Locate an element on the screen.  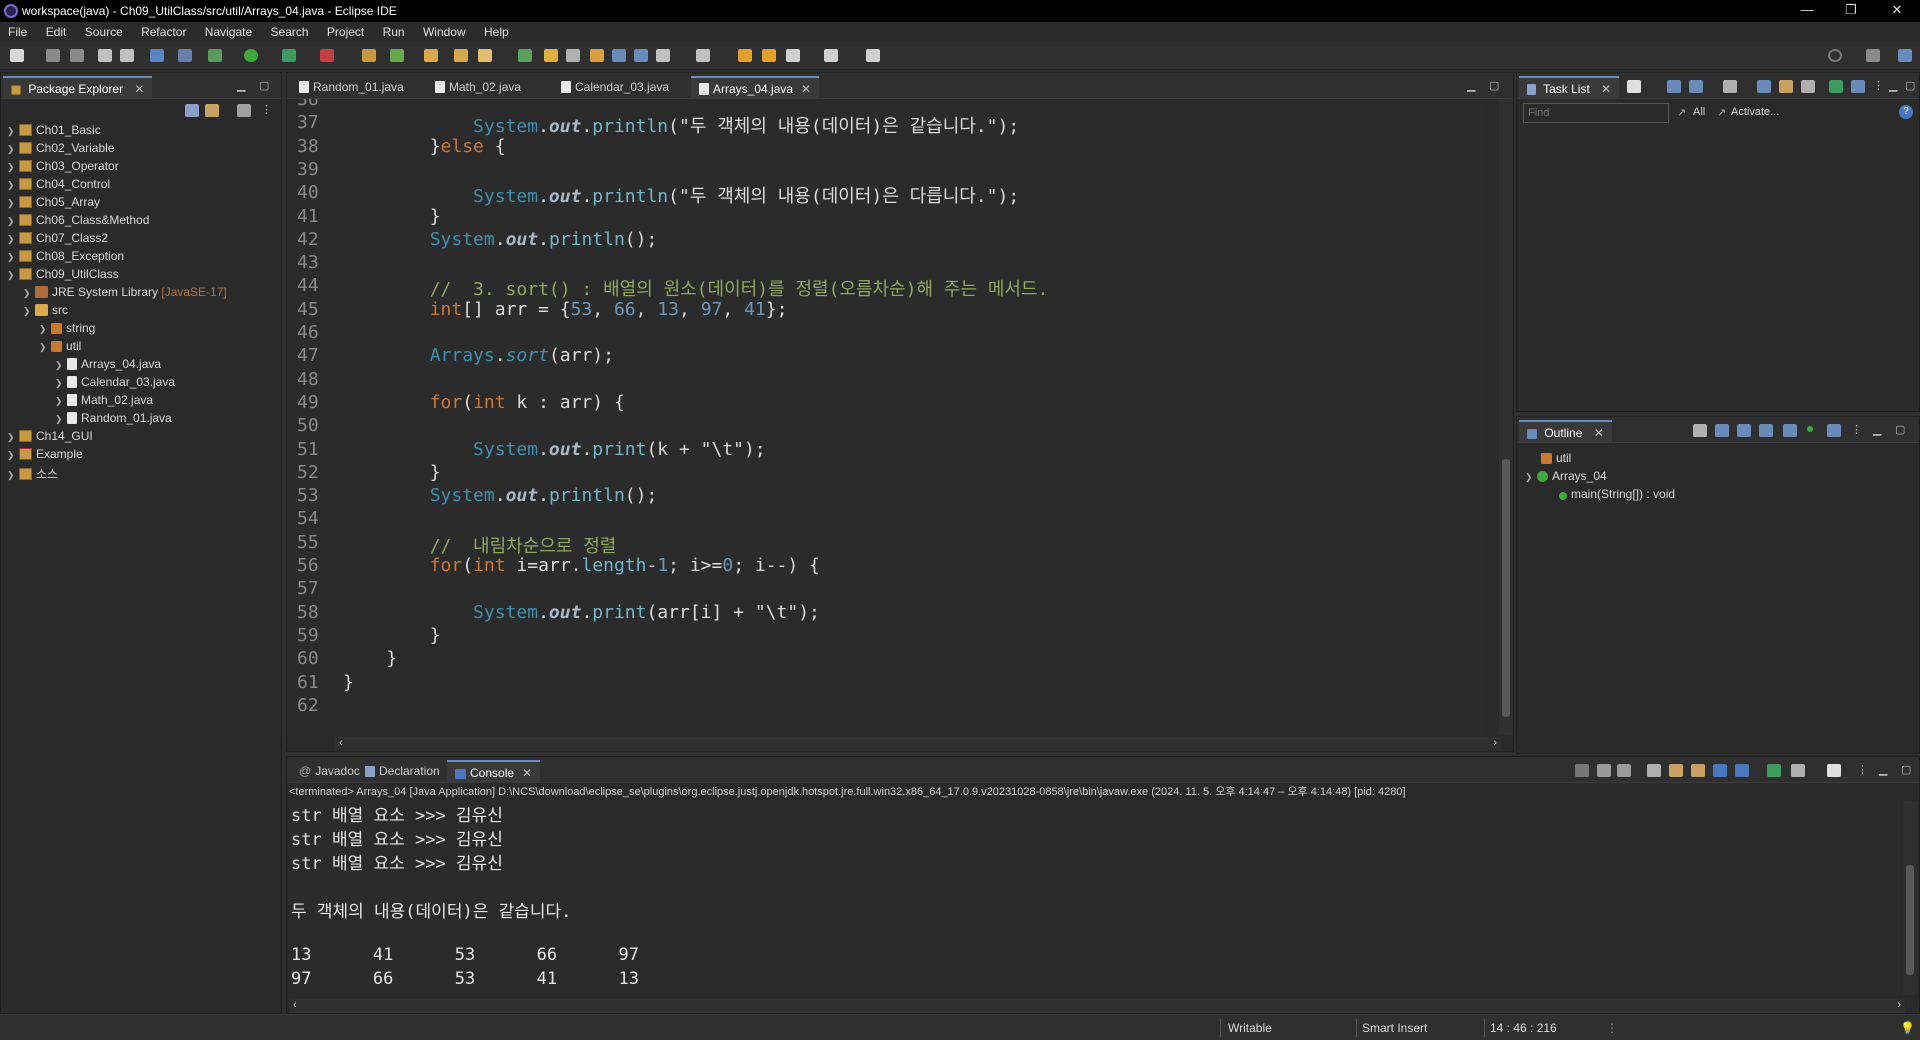
hide-static-icon is located at coordinates (1766, 430).